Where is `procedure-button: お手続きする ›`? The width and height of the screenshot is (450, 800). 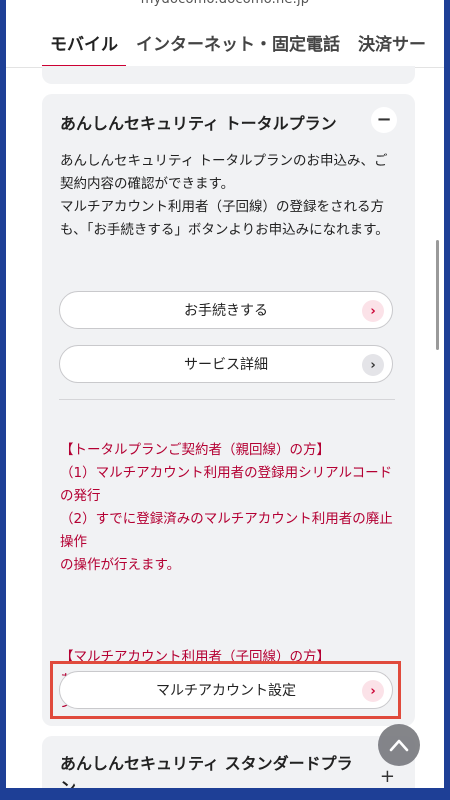
procedure-button: お手続きする › is located at coordinates (226, 310).